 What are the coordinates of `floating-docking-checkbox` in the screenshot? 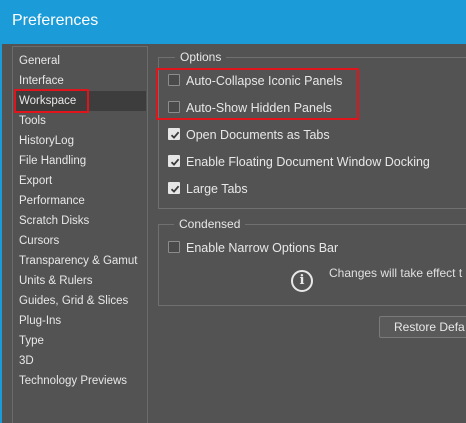 It's located at (174, 161).